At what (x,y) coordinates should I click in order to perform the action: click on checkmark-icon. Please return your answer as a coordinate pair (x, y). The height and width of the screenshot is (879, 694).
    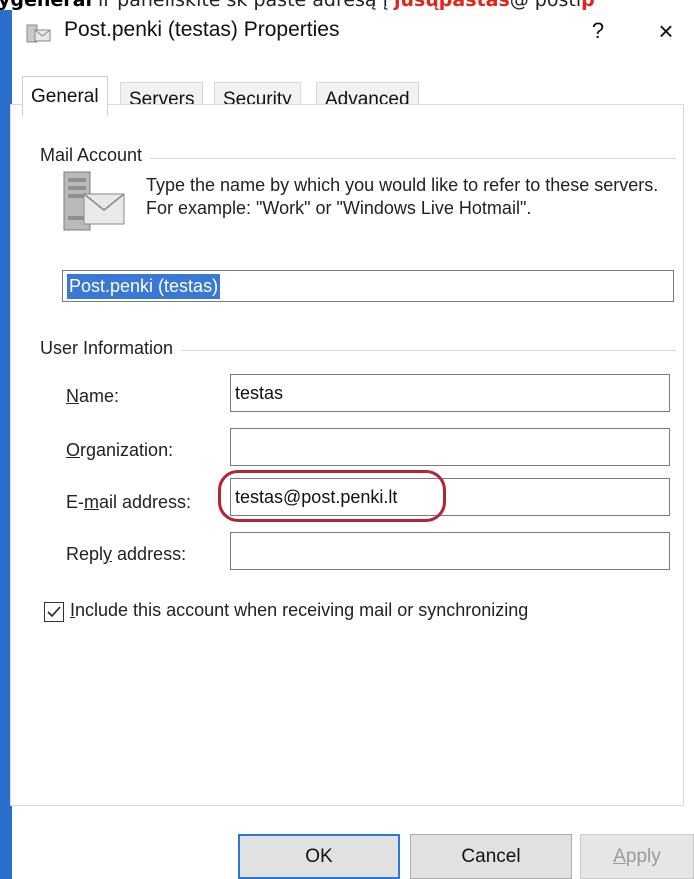
    Looking at the image, I should click on (54, 612).